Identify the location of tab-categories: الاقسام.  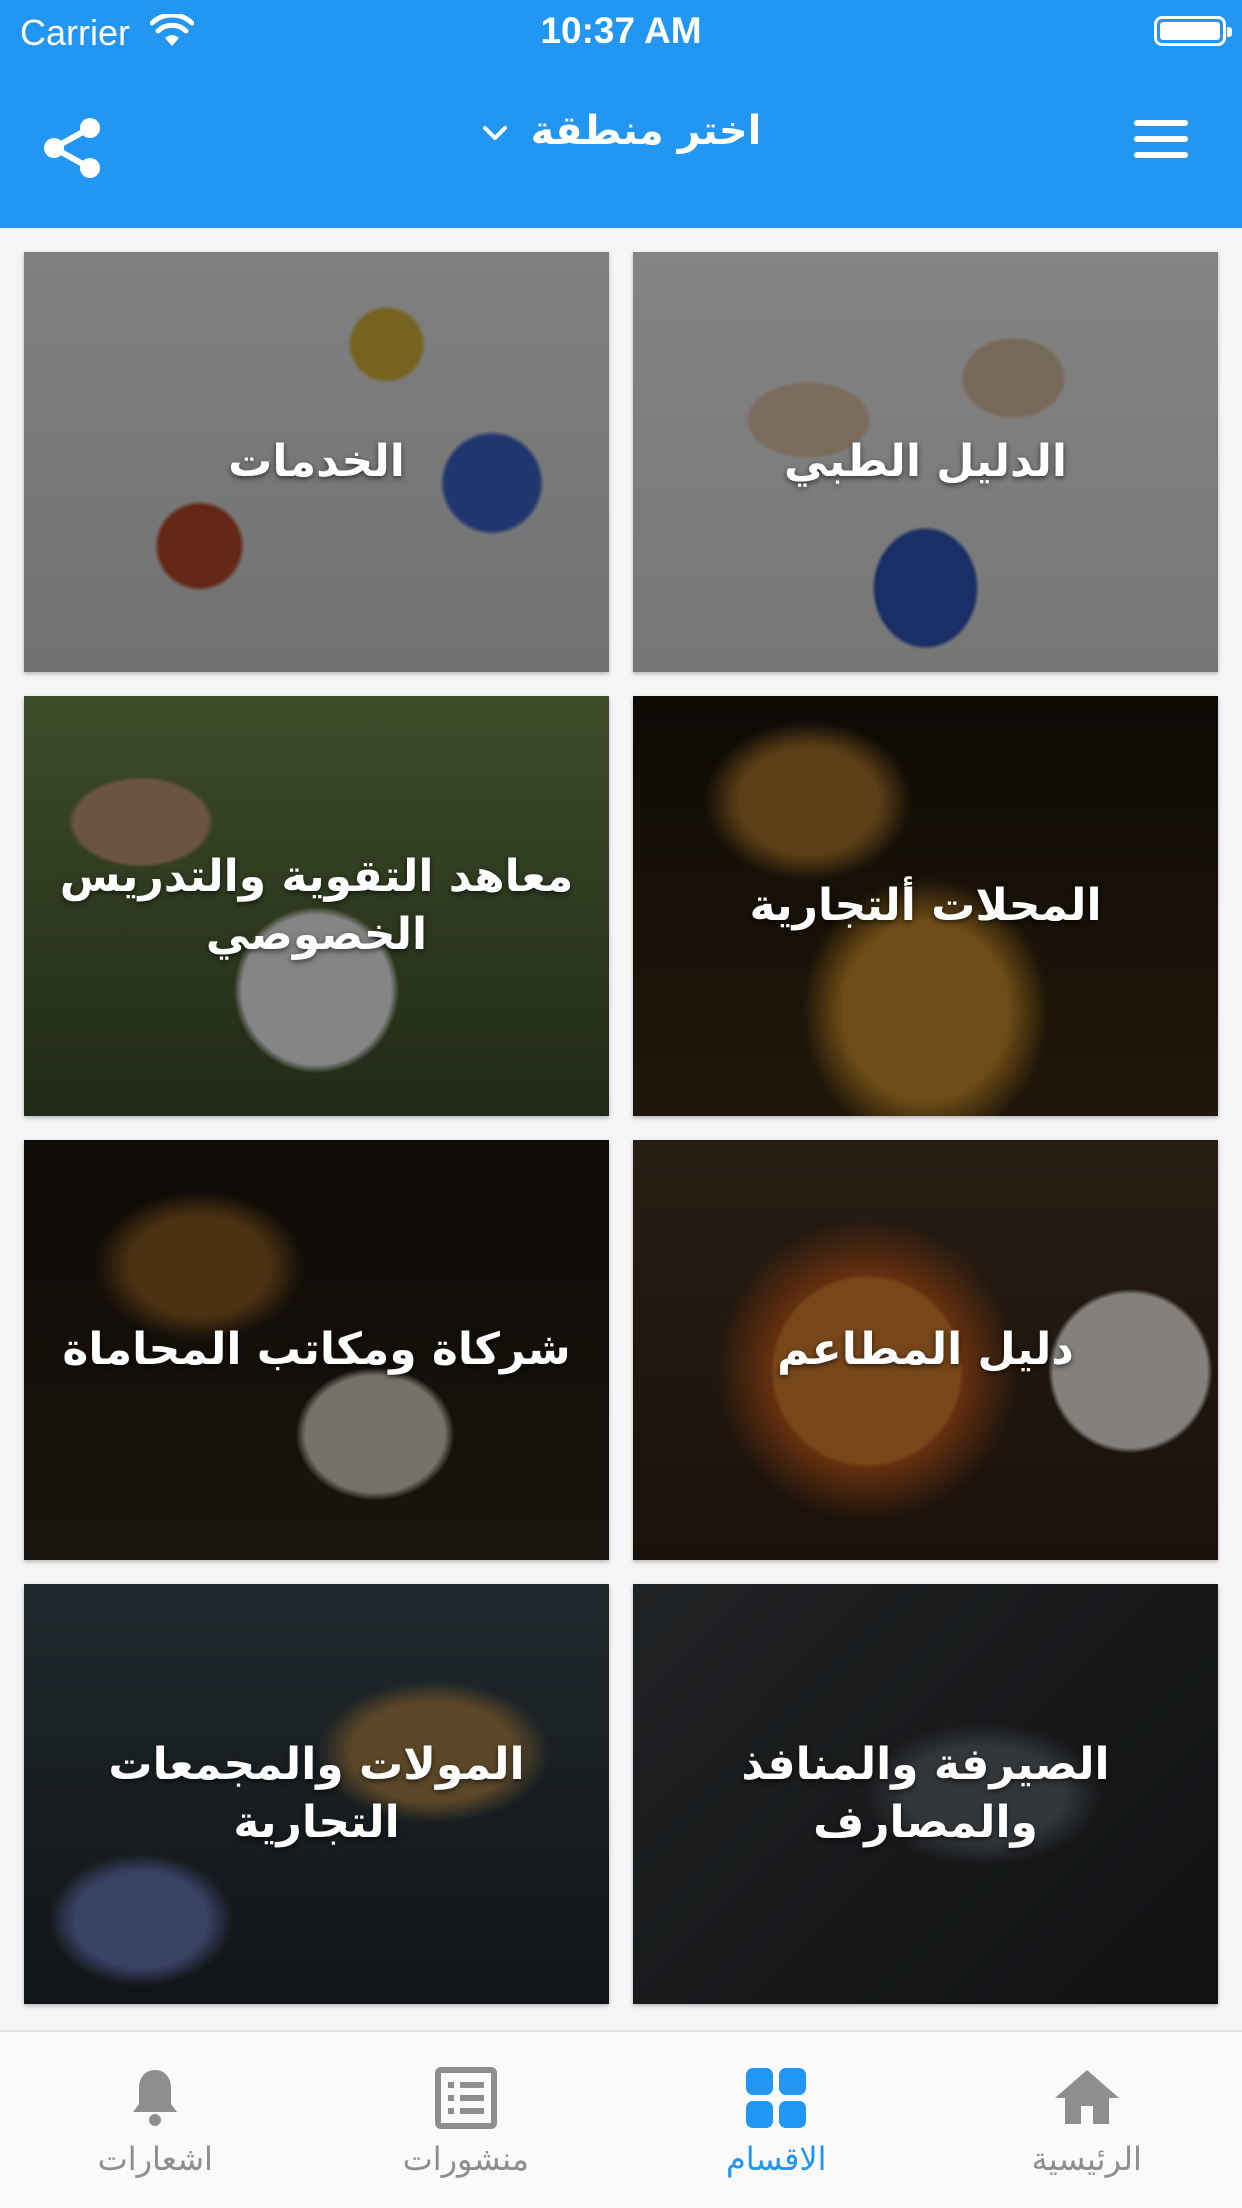
(776, 2120).